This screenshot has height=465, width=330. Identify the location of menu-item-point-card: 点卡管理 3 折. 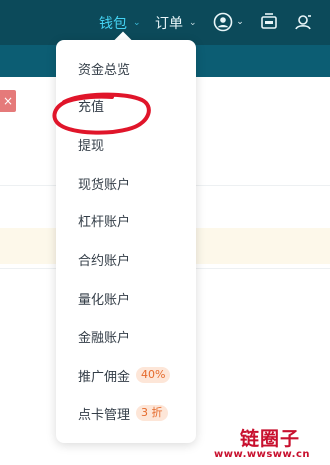
(123, 413).